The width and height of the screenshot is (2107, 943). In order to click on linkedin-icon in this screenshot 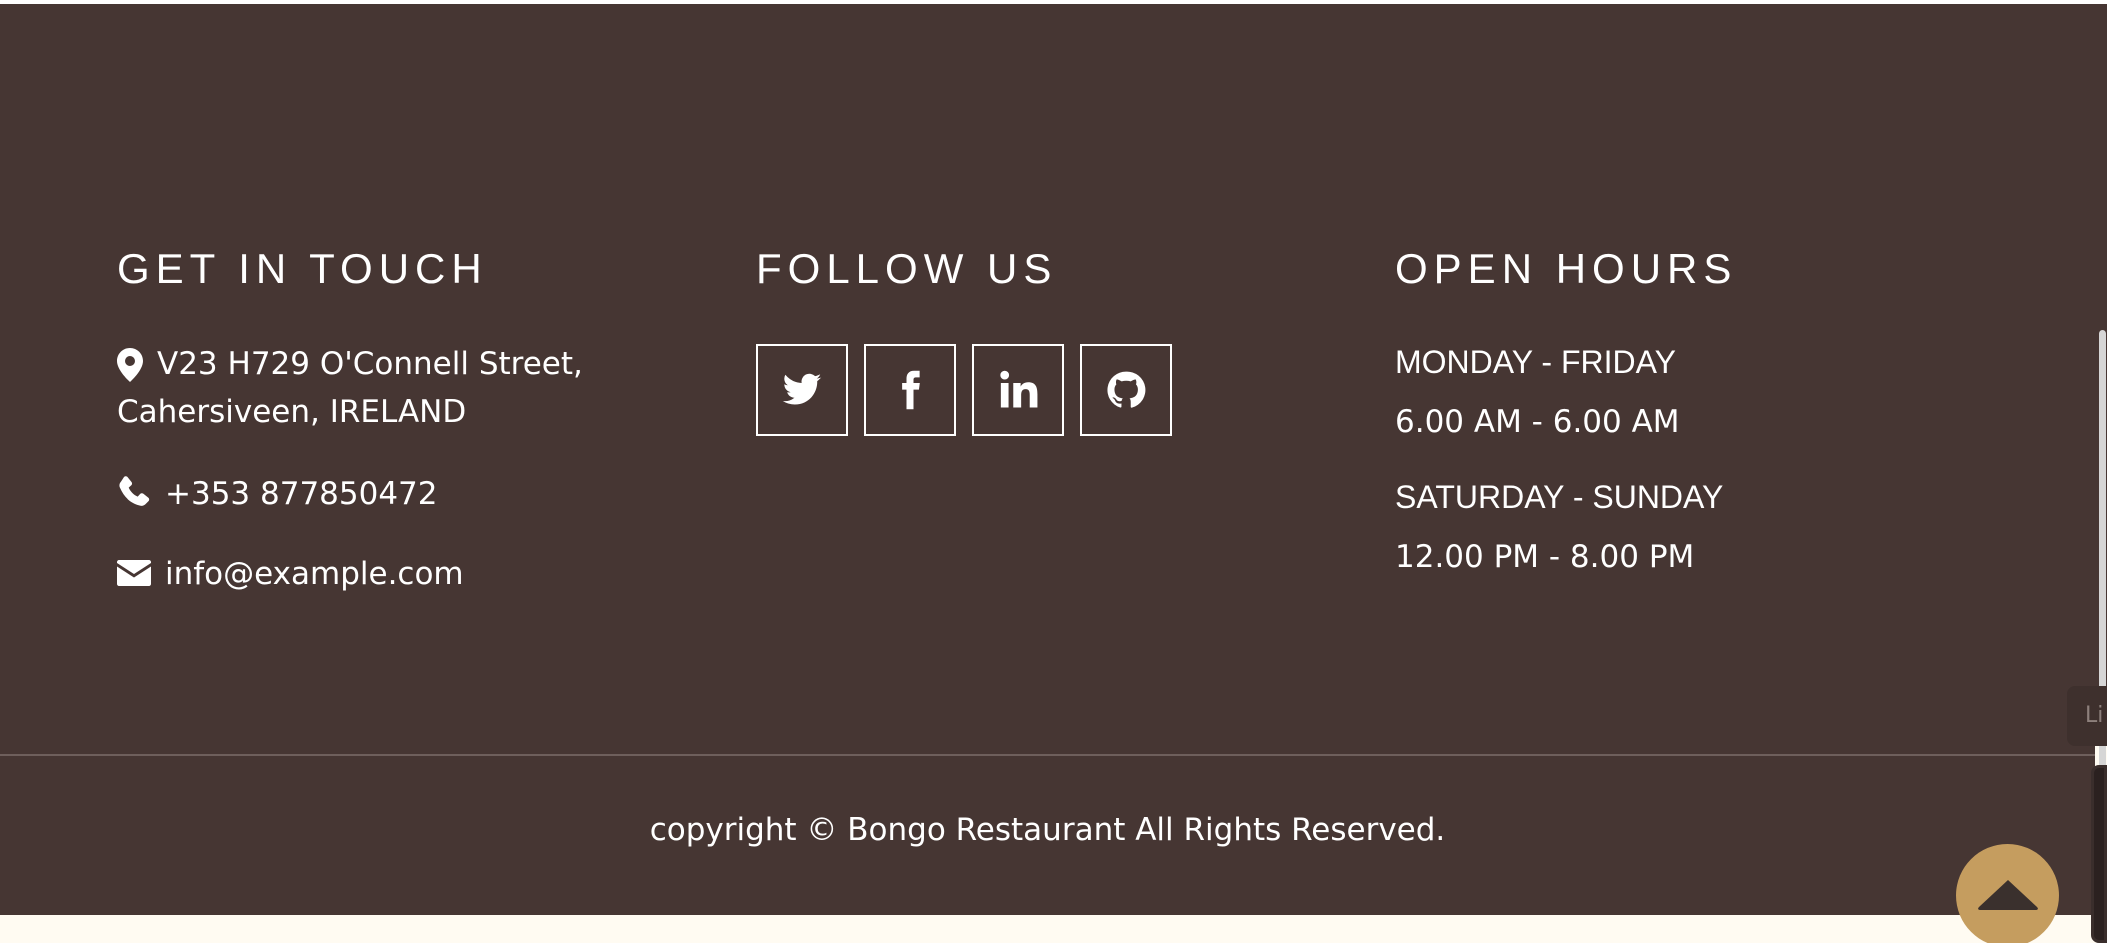, I will do `click(1019, 389)`.